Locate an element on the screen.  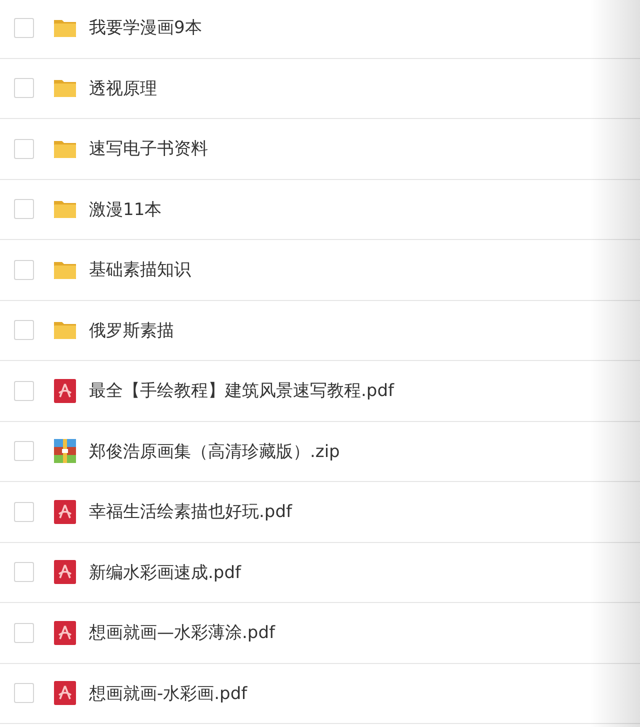
file-name: 最全【手绘教程】建筑风景速写教程.pdf is located at coordinates (241, 390).